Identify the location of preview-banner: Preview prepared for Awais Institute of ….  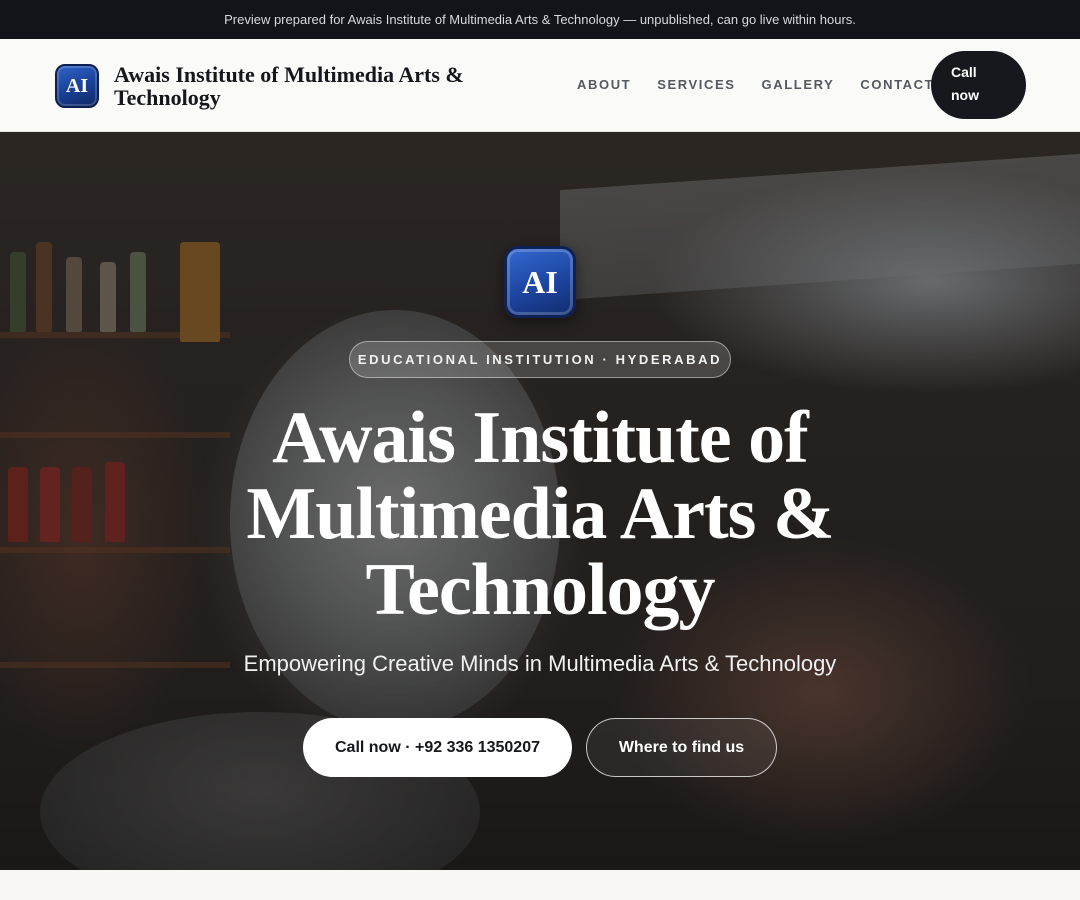
(540, 19).